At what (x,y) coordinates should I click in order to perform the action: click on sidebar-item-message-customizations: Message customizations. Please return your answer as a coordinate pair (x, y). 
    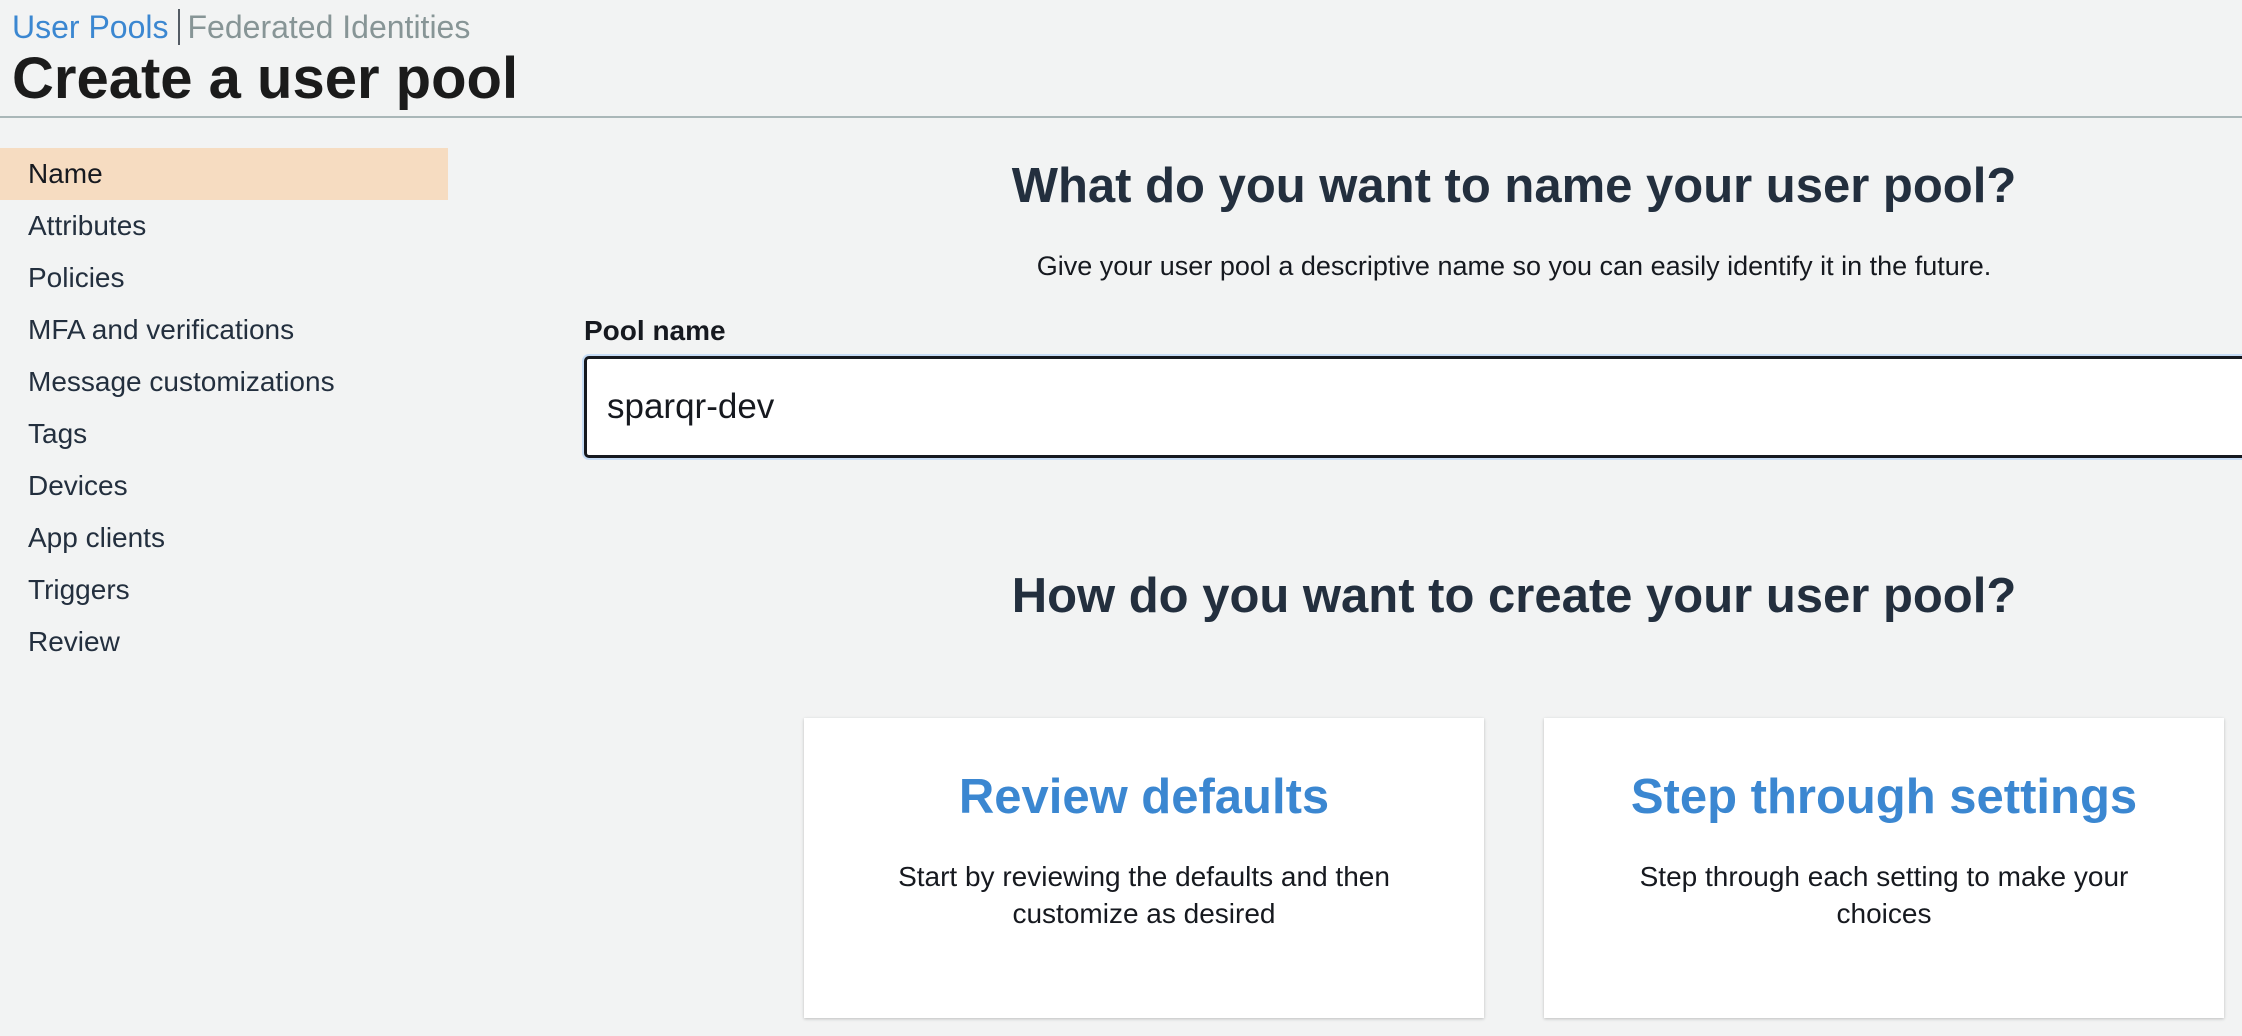
    Looking at the image, I should click on (224, 382).